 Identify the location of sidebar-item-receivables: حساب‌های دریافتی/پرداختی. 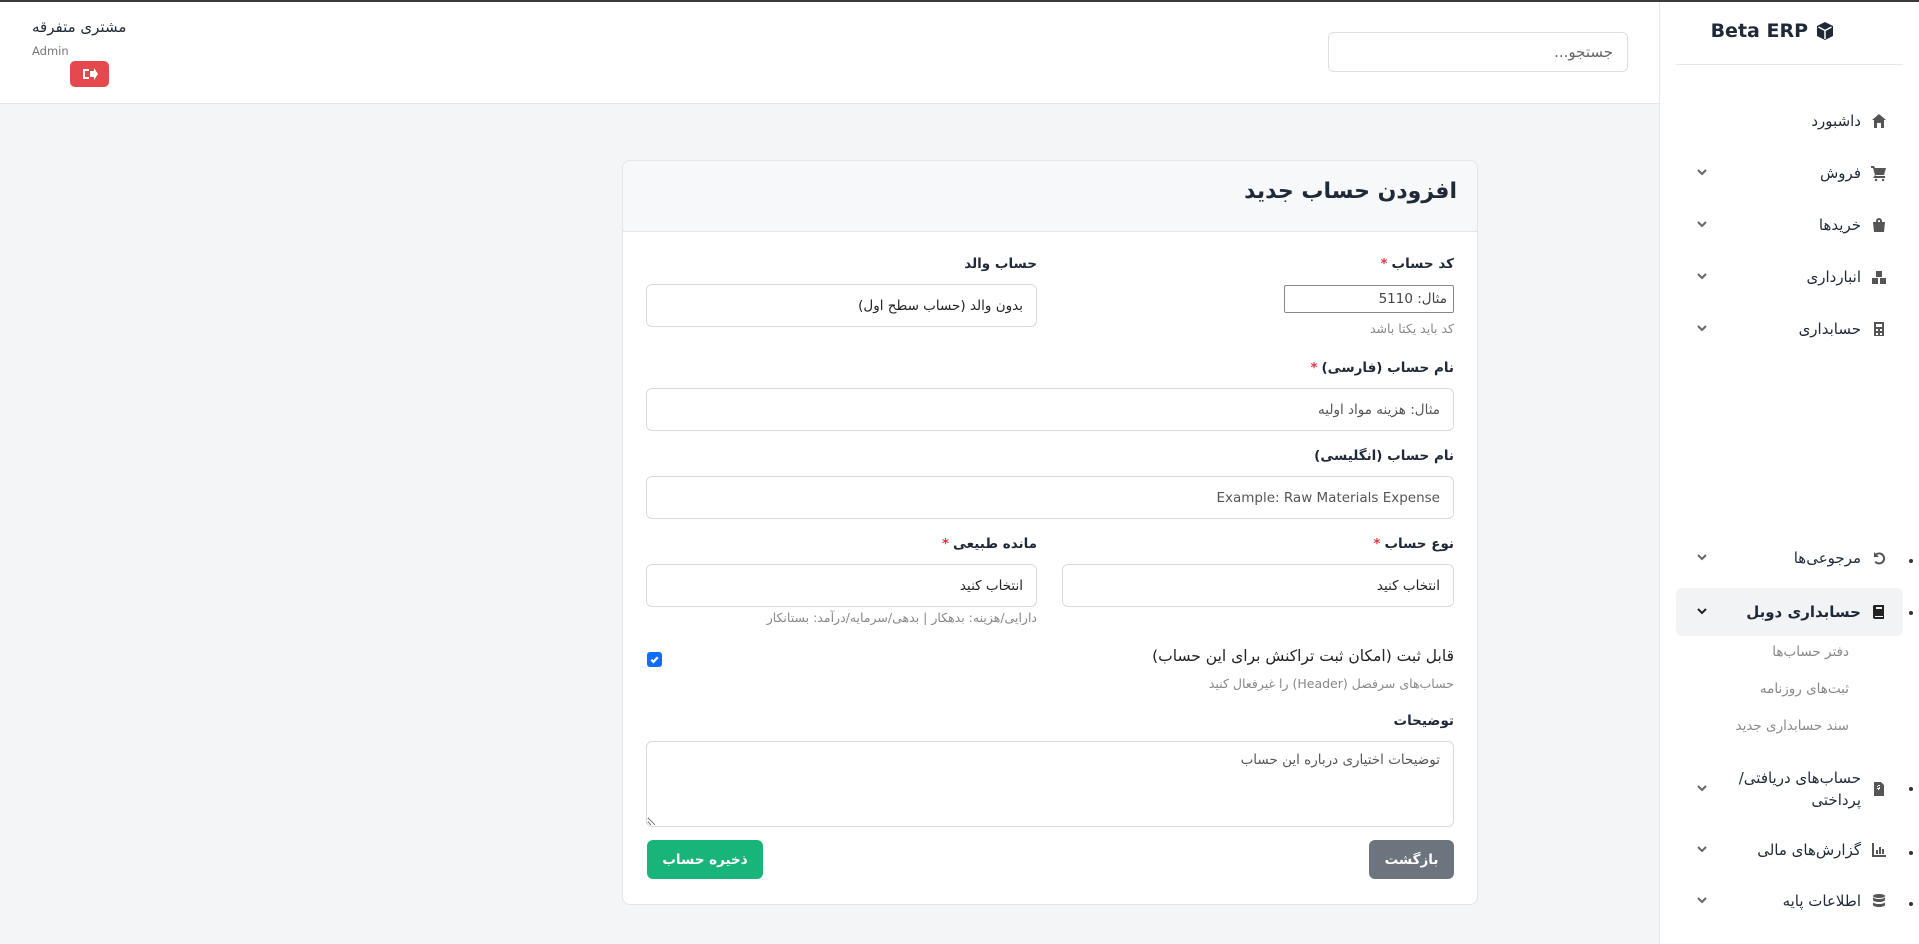
(1789, 789).